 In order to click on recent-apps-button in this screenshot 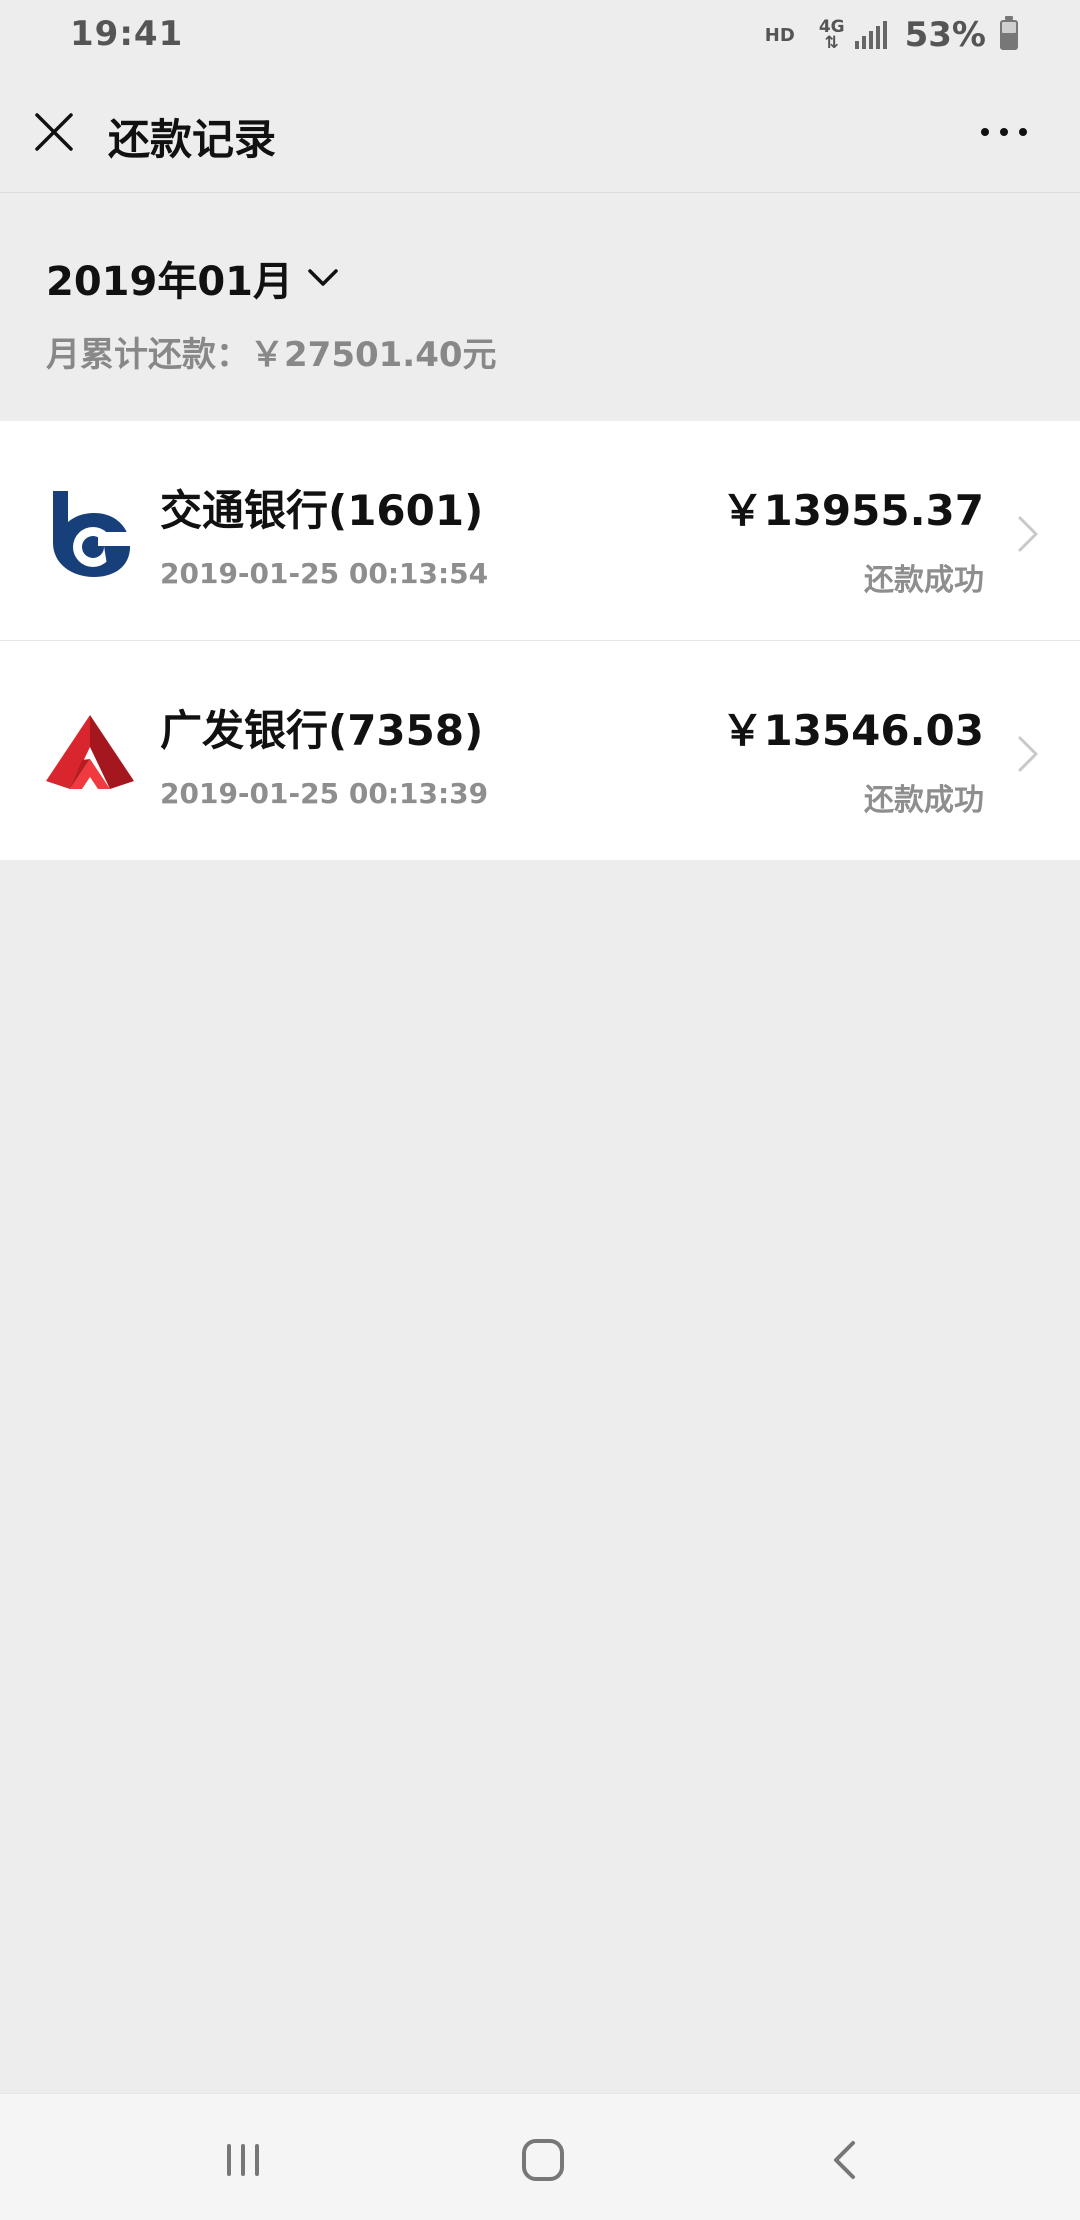, I will do `click(243, 2160)`.